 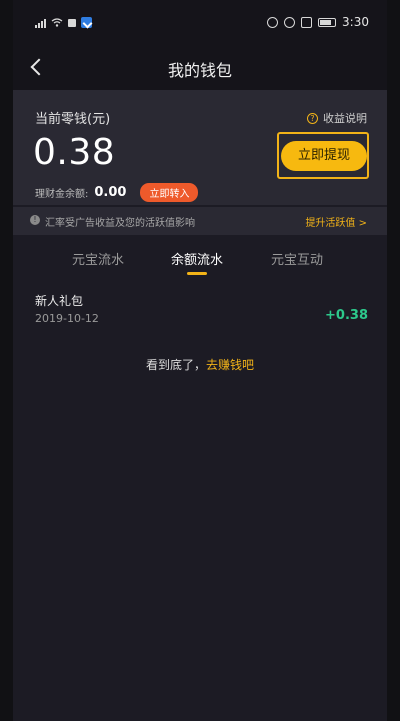 I want to click on battery-icon, so click(x=327, y=22).